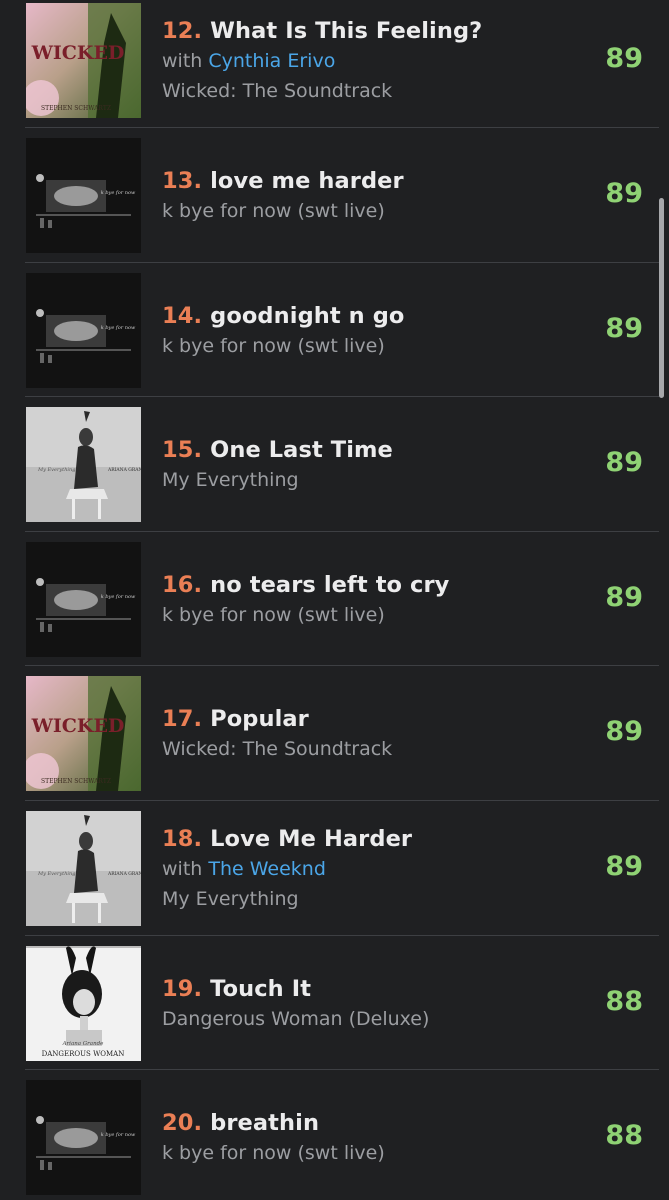  What do you see at coordinates (307, 316) in the screenshot?
I see `track-title: goodnight n go` at bounding box center [307, 316].